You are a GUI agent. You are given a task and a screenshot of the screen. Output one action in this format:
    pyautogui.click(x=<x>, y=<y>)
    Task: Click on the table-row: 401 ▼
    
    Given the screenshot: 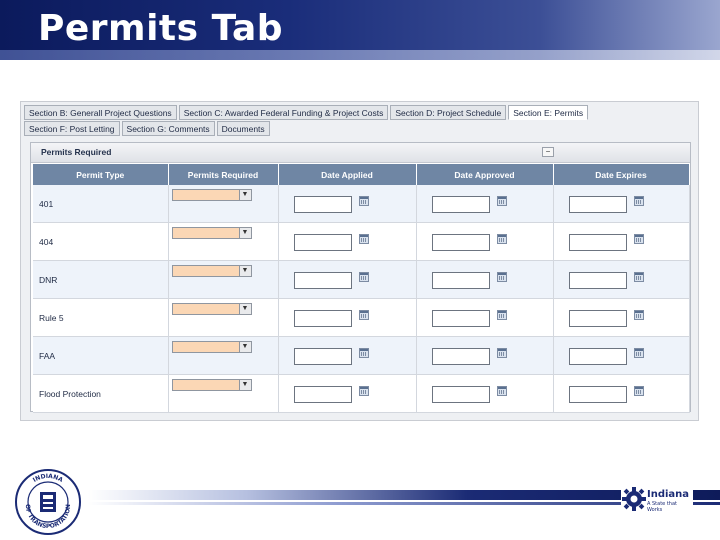 What is the action you would take?
    pyautogui.click(x=361, y=204)
    